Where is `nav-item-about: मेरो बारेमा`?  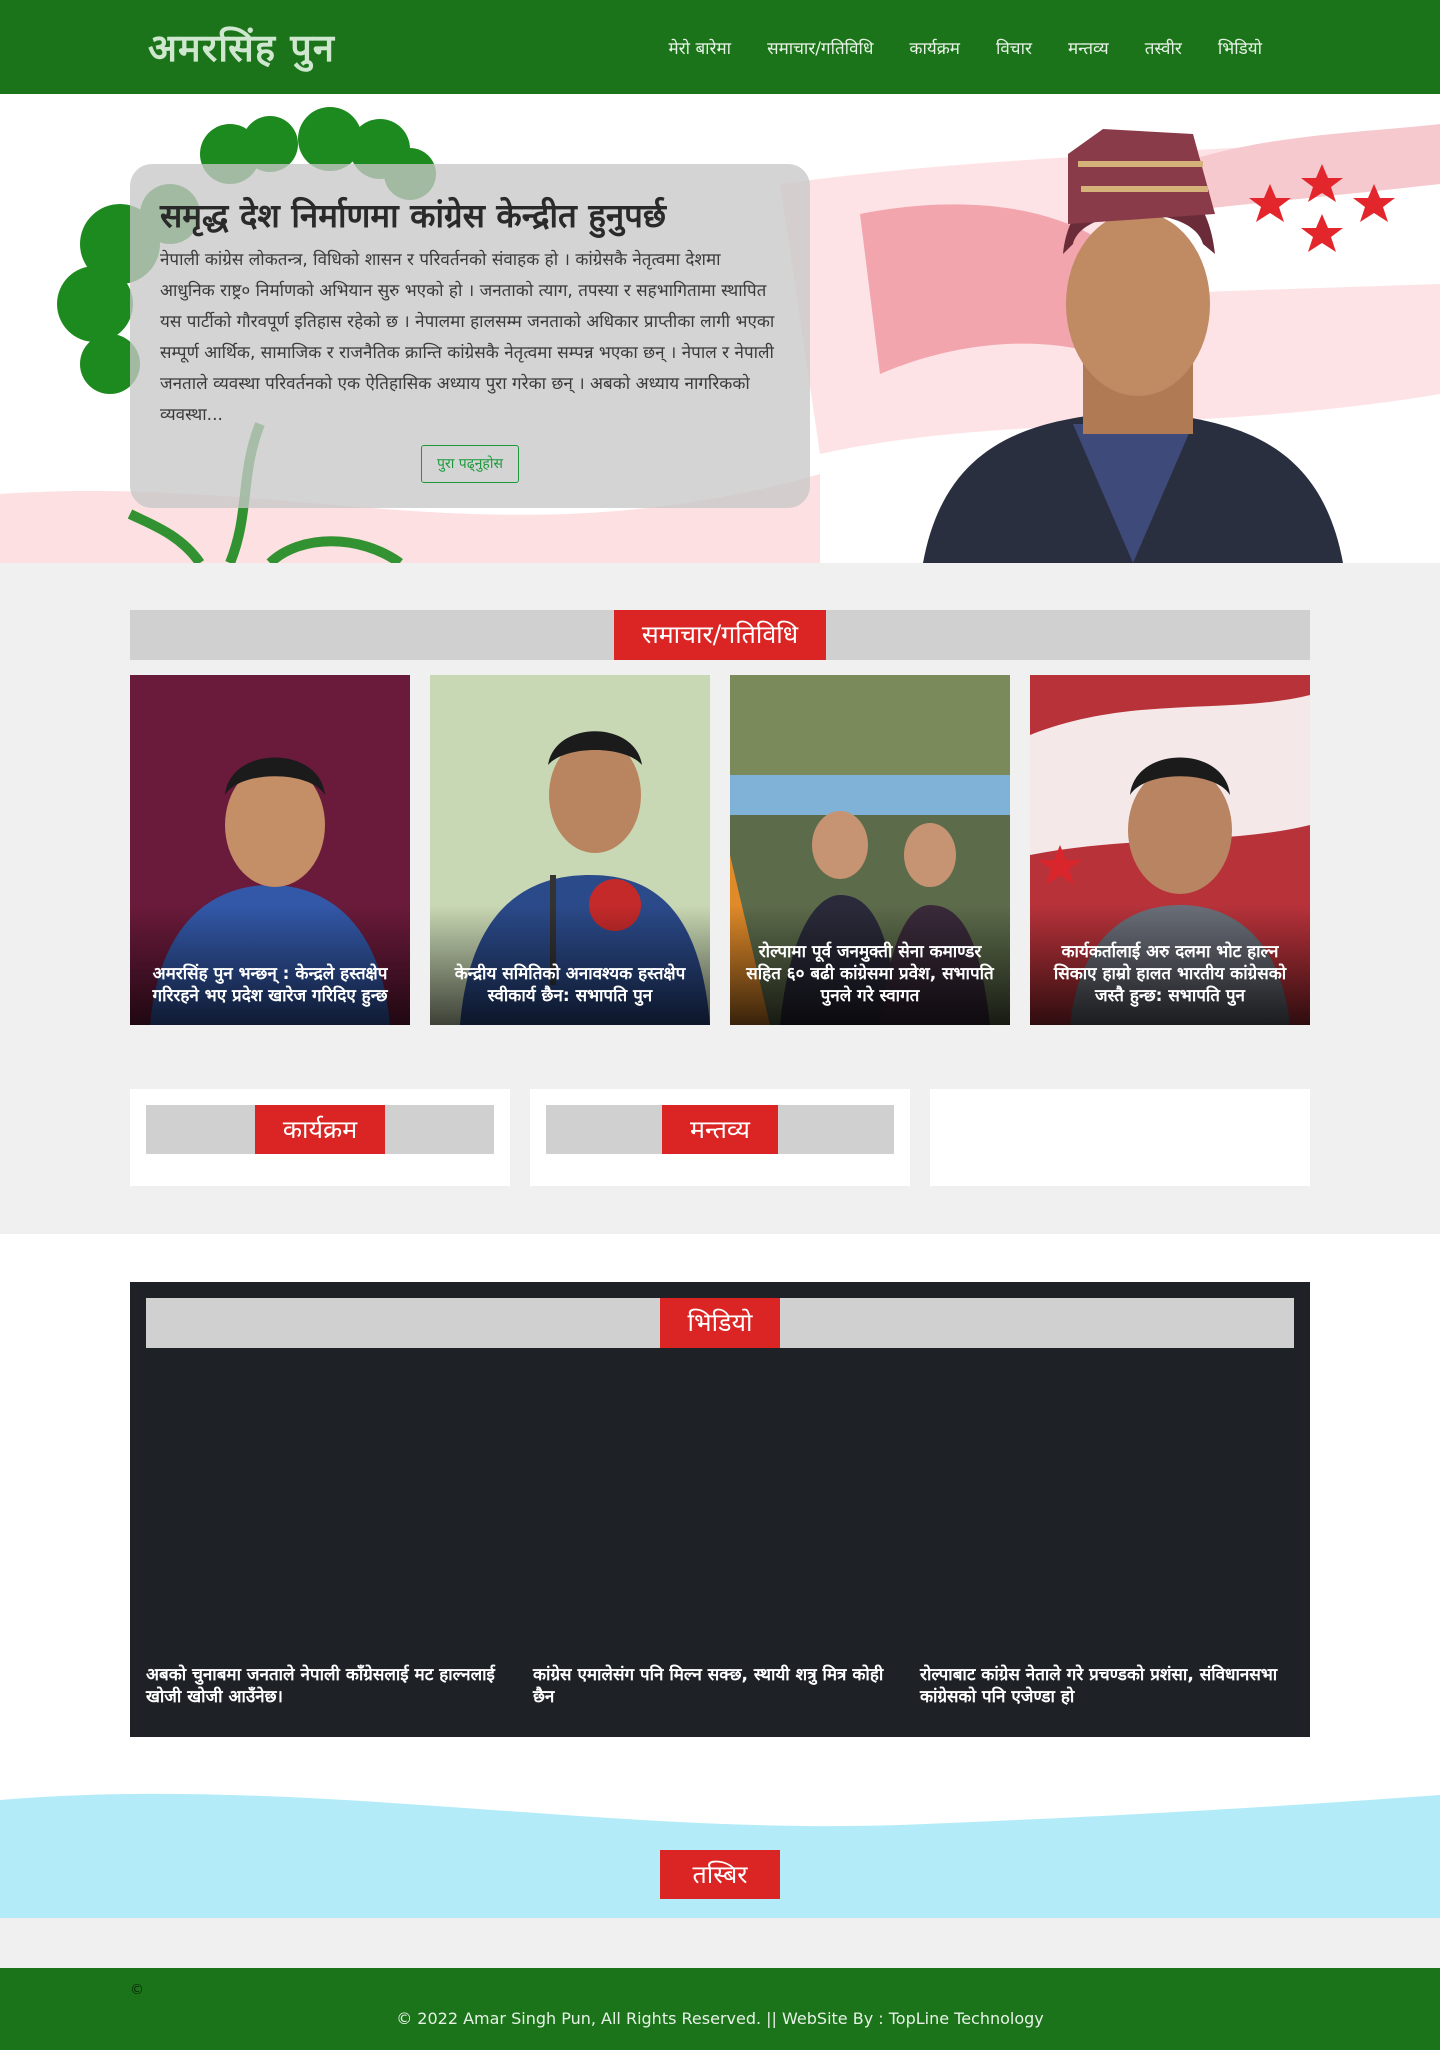
nav-item-about: मेरो बारेमा is located at coordinates (700, 47).